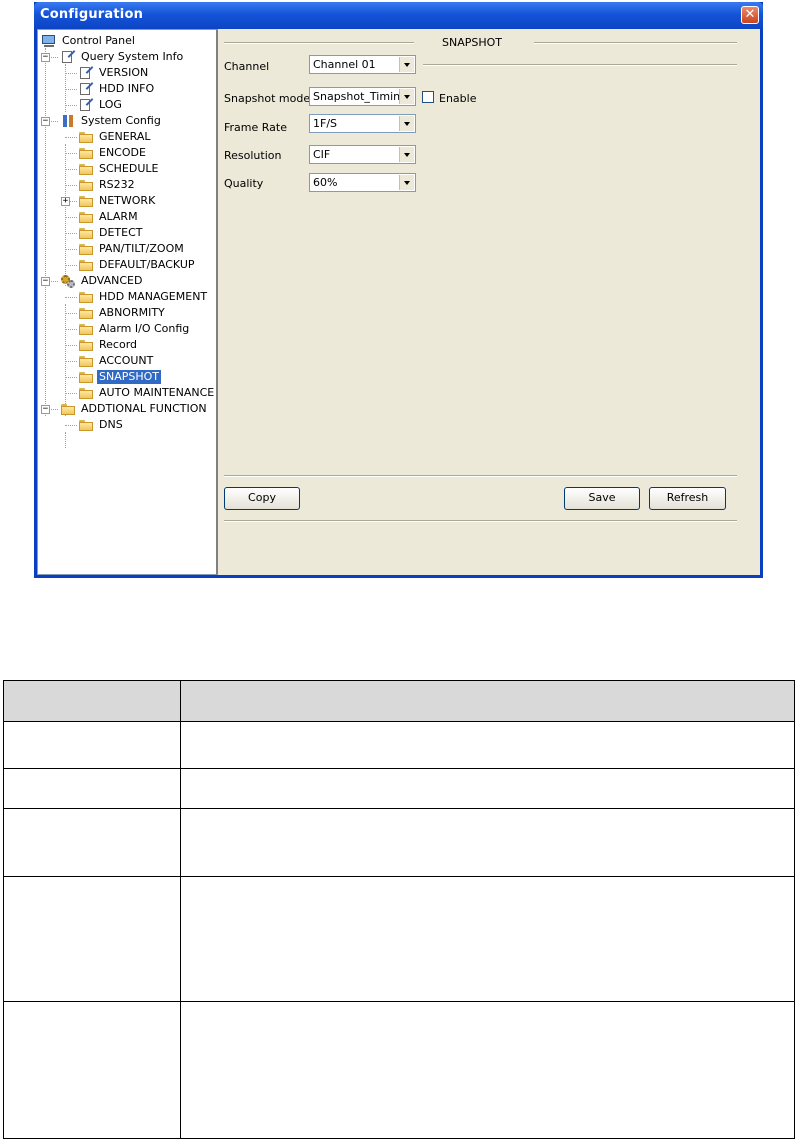 The height and width of the screenshot is (1139, 796). I want to click on tools-icon, so click(68, 121).